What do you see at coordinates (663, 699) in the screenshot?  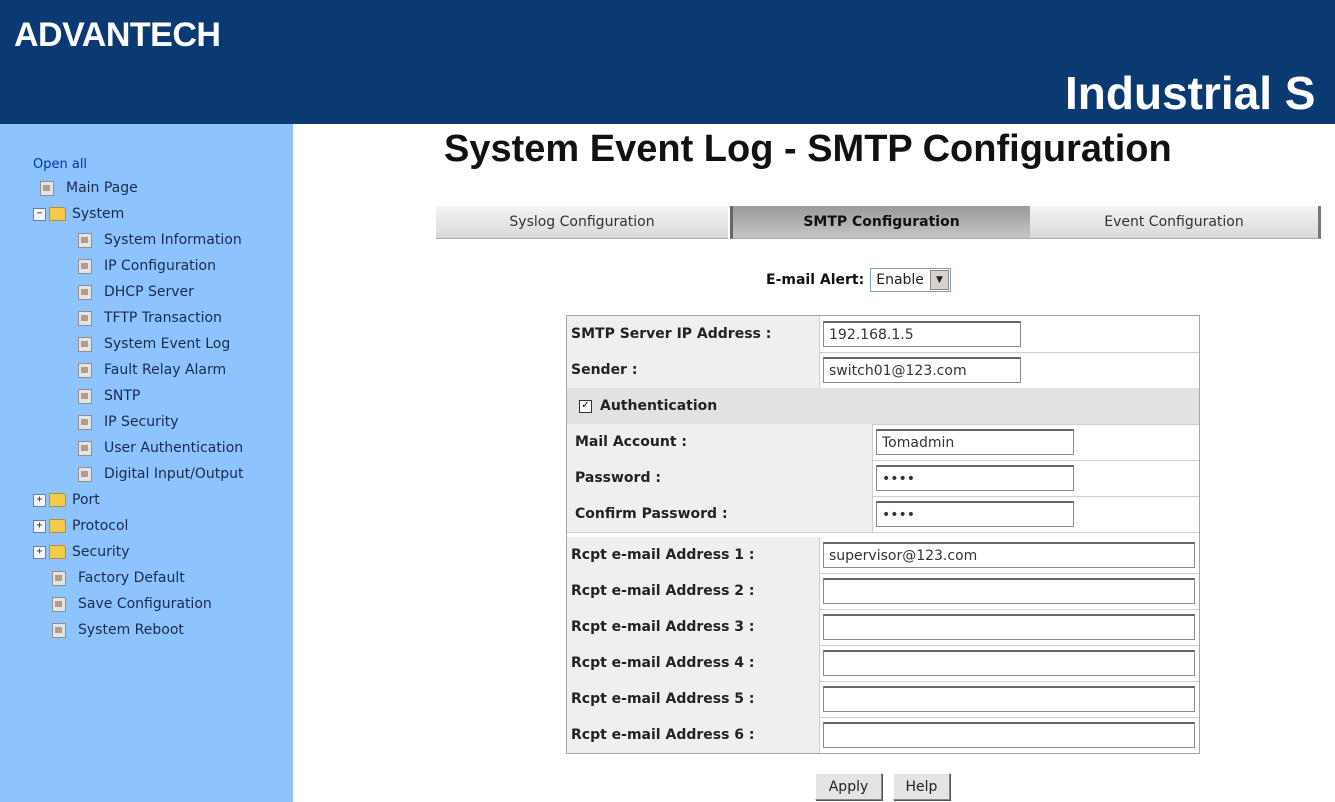 I see `rcpt-address-5-label: Rcpt e-mail Address 5 :` at bounding box center [663, 699].